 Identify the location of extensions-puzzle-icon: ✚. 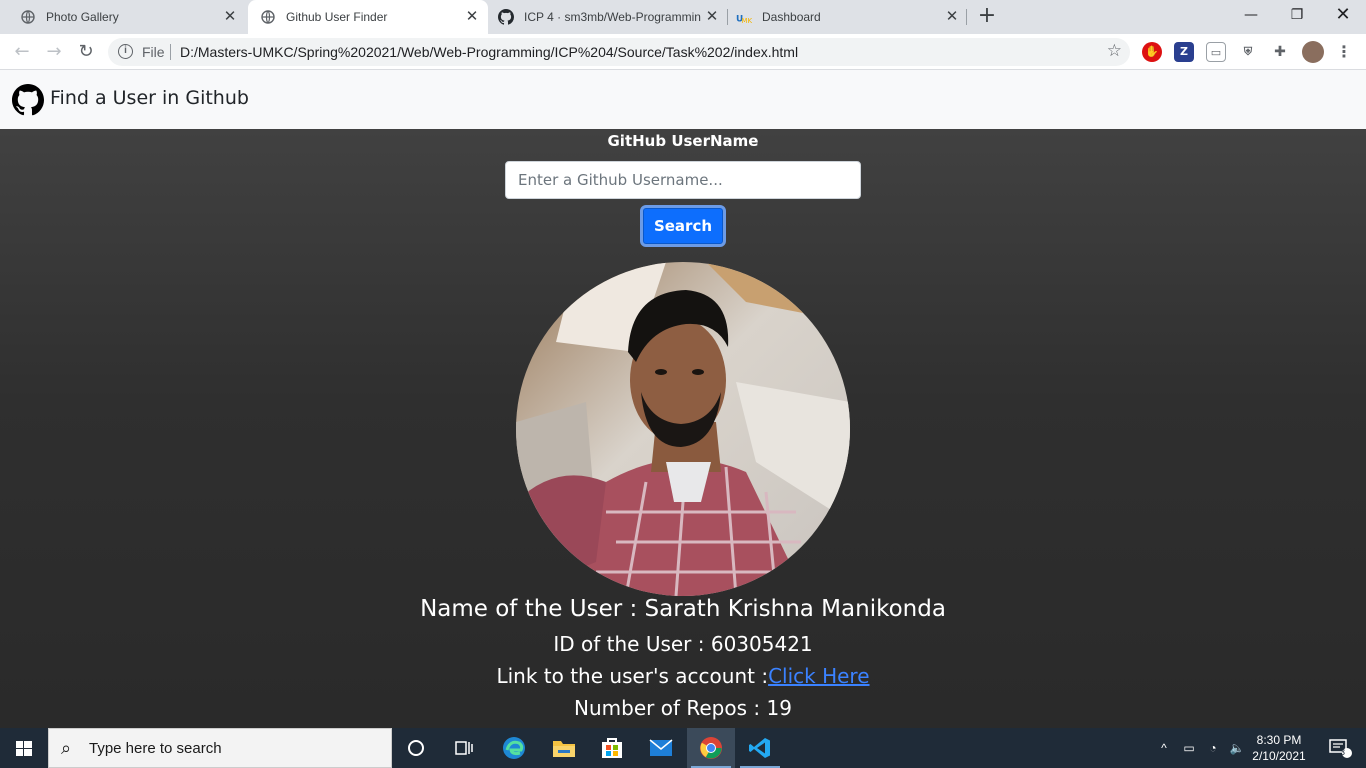
(1280, 52).